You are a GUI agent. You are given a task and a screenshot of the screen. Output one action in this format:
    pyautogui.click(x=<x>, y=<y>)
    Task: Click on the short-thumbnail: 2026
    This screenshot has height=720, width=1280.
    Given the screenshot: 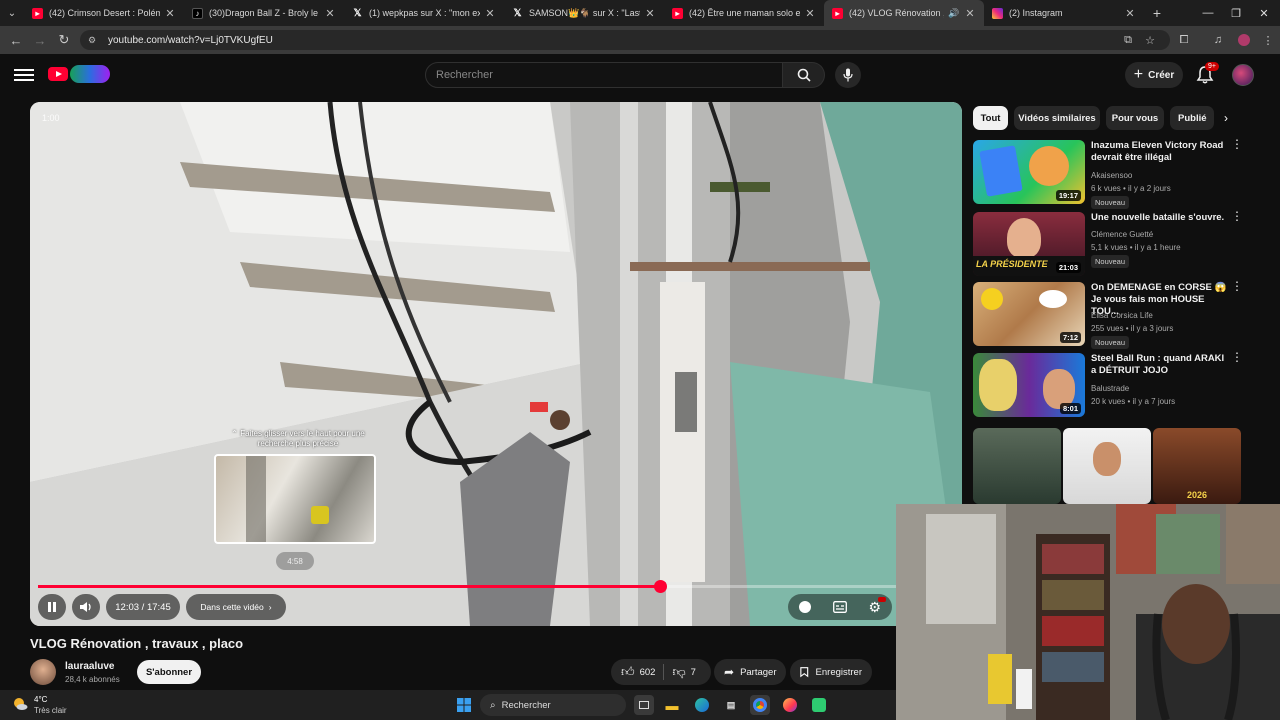 What is the action you would take?
    pyautogui.click(x=1197, y=466)
    